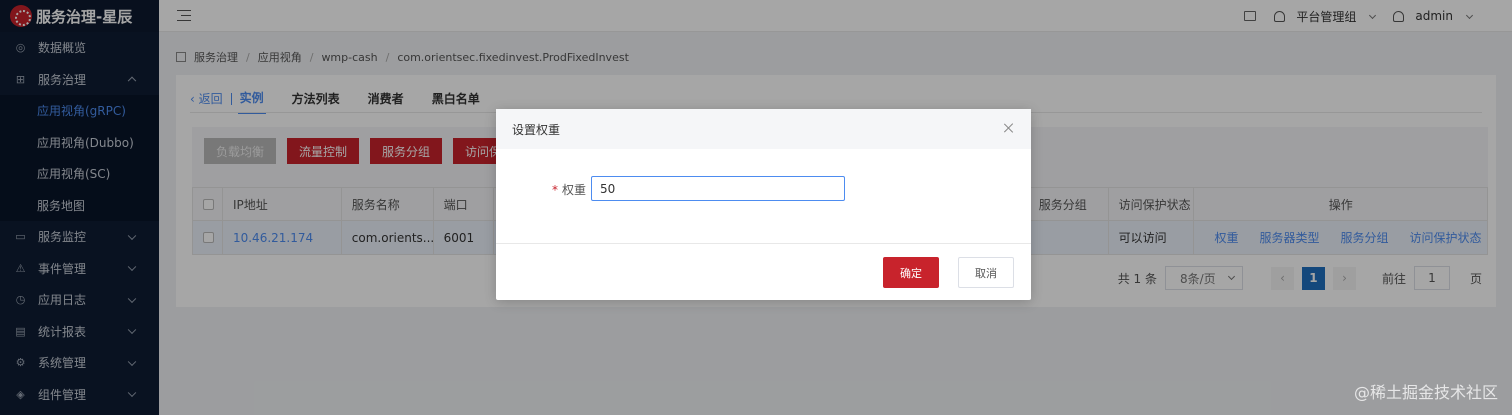  What do you see at coordinates (986, 272) in the screenshot?
I see `cancel-button: 取消` at bounding box center [986, 272].